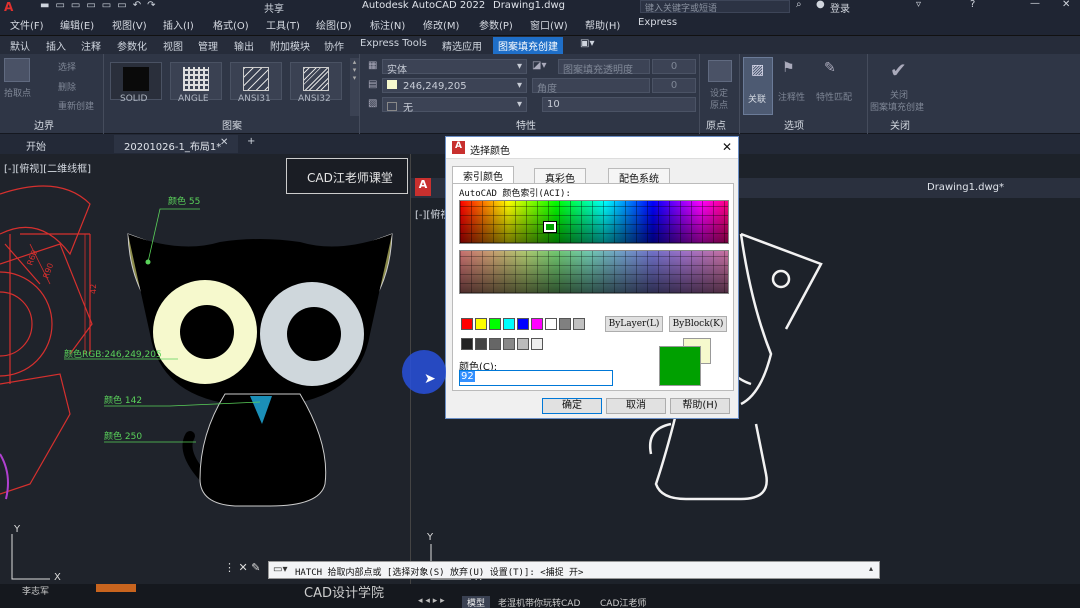 Image resolution: width=1080 pixels, height=608 pixels. What do you see at coordinates (454, 105) in the screenshot?
I see `background-color-select: 无 ▾` at bounding box center [454, 105].